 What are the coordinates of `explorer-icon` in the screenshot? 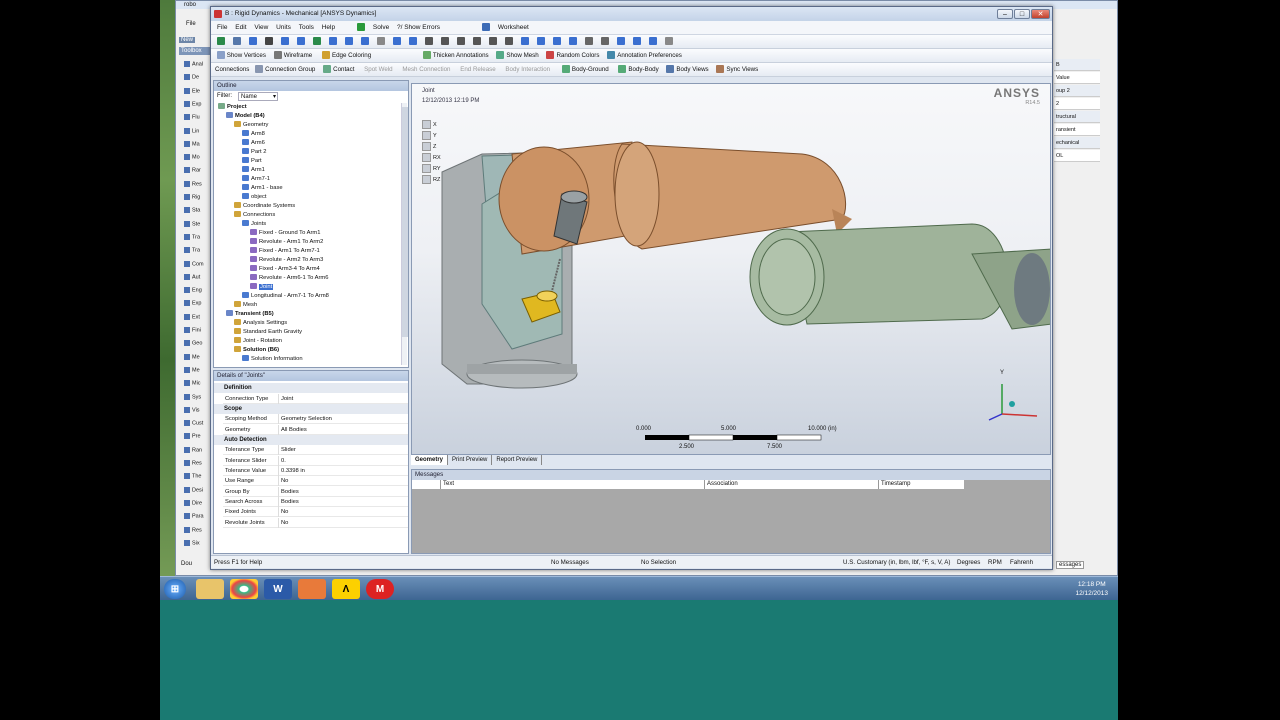 It's located at (210, 589).